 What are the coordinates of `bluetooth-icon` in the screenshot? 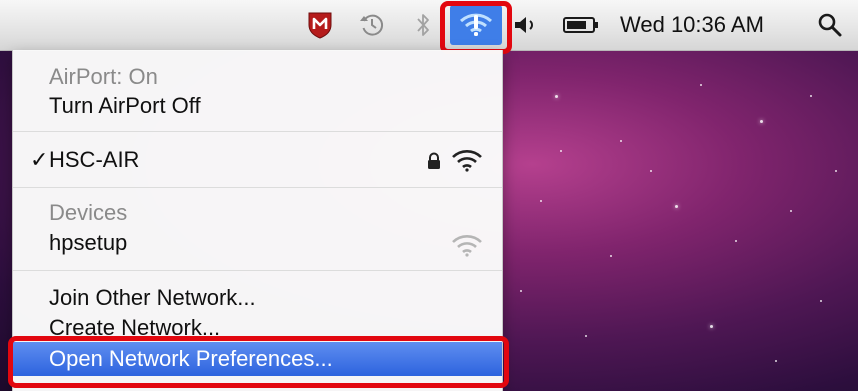 It's located at (423, 25).